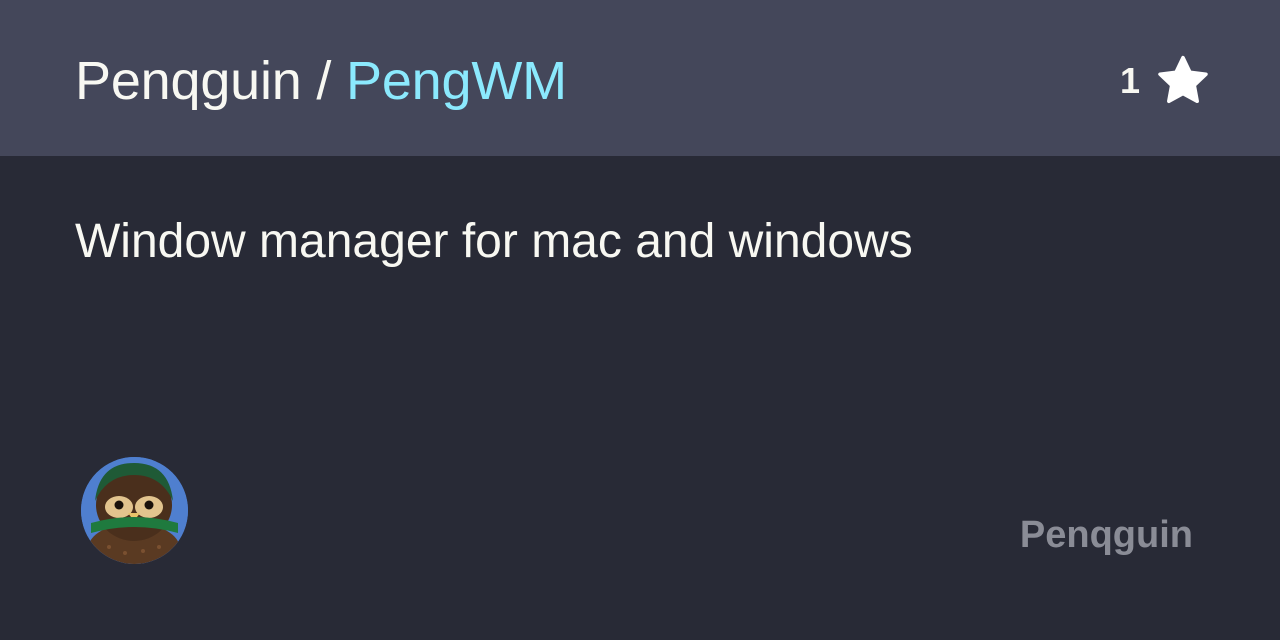 The width and height of the screenshot is (1280, 640). Describe the element at coordinates (494, 241) in the screenshot. I see `repo-description: Window manager for mac and windows` at that location.